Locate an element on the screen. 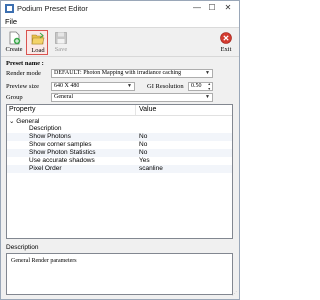  save-button: Save is located at coordinates (61, 42).